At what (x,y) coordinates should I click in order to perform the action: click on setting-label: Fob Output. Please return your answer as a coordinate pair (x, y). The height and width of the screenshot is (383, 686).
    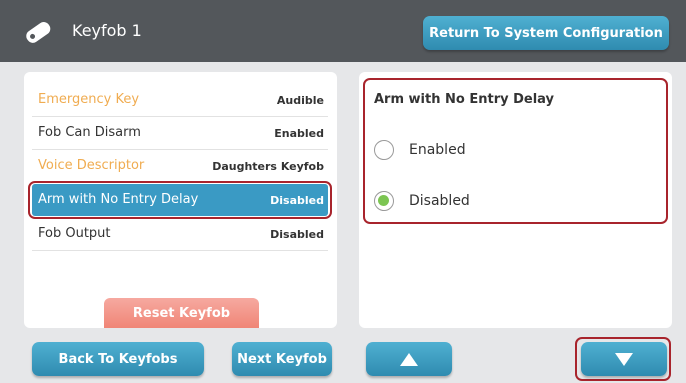
    Looking at the image, I should click on (74, 233).